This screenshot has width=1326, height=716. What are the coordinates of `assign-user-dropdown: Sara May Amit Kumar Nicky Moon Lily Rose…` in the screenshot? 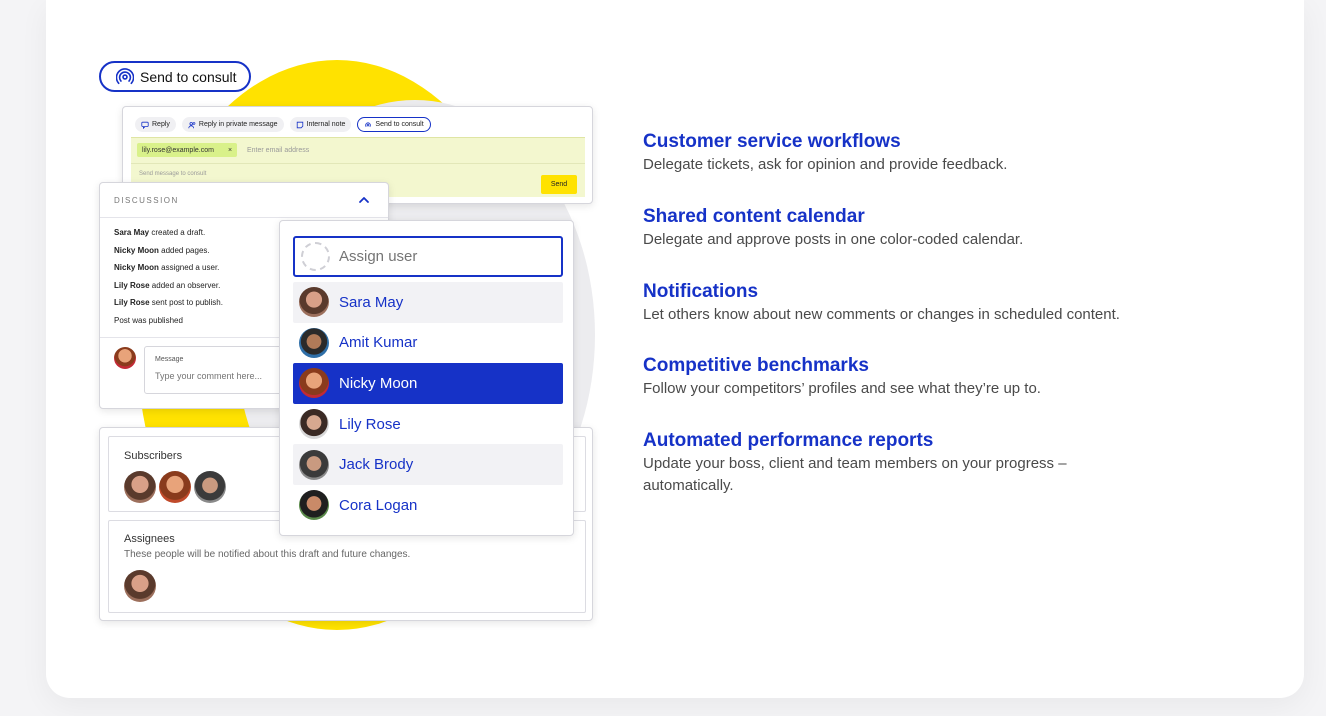 It's located at (426, 378).